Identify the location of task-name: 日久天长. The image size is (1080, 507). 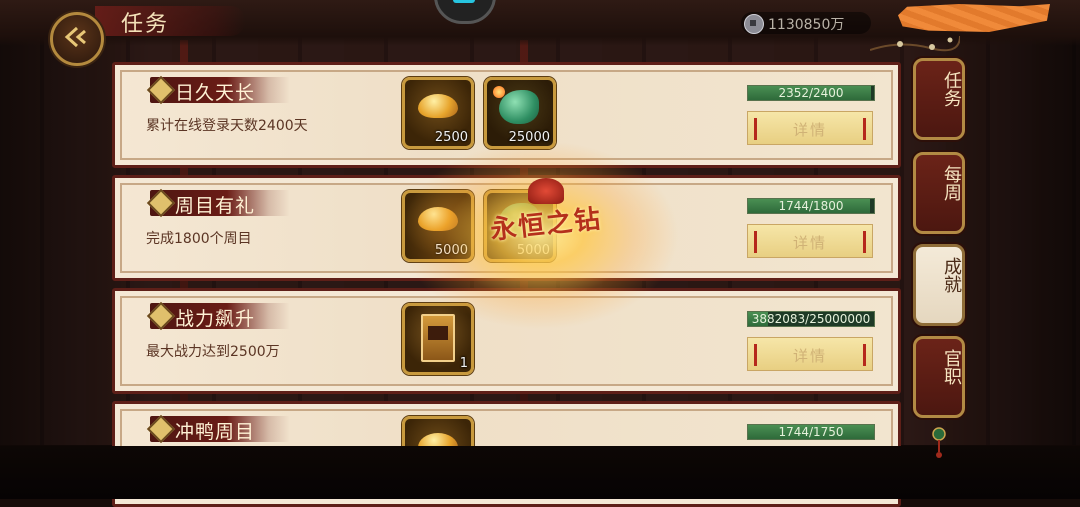
(215, 93).